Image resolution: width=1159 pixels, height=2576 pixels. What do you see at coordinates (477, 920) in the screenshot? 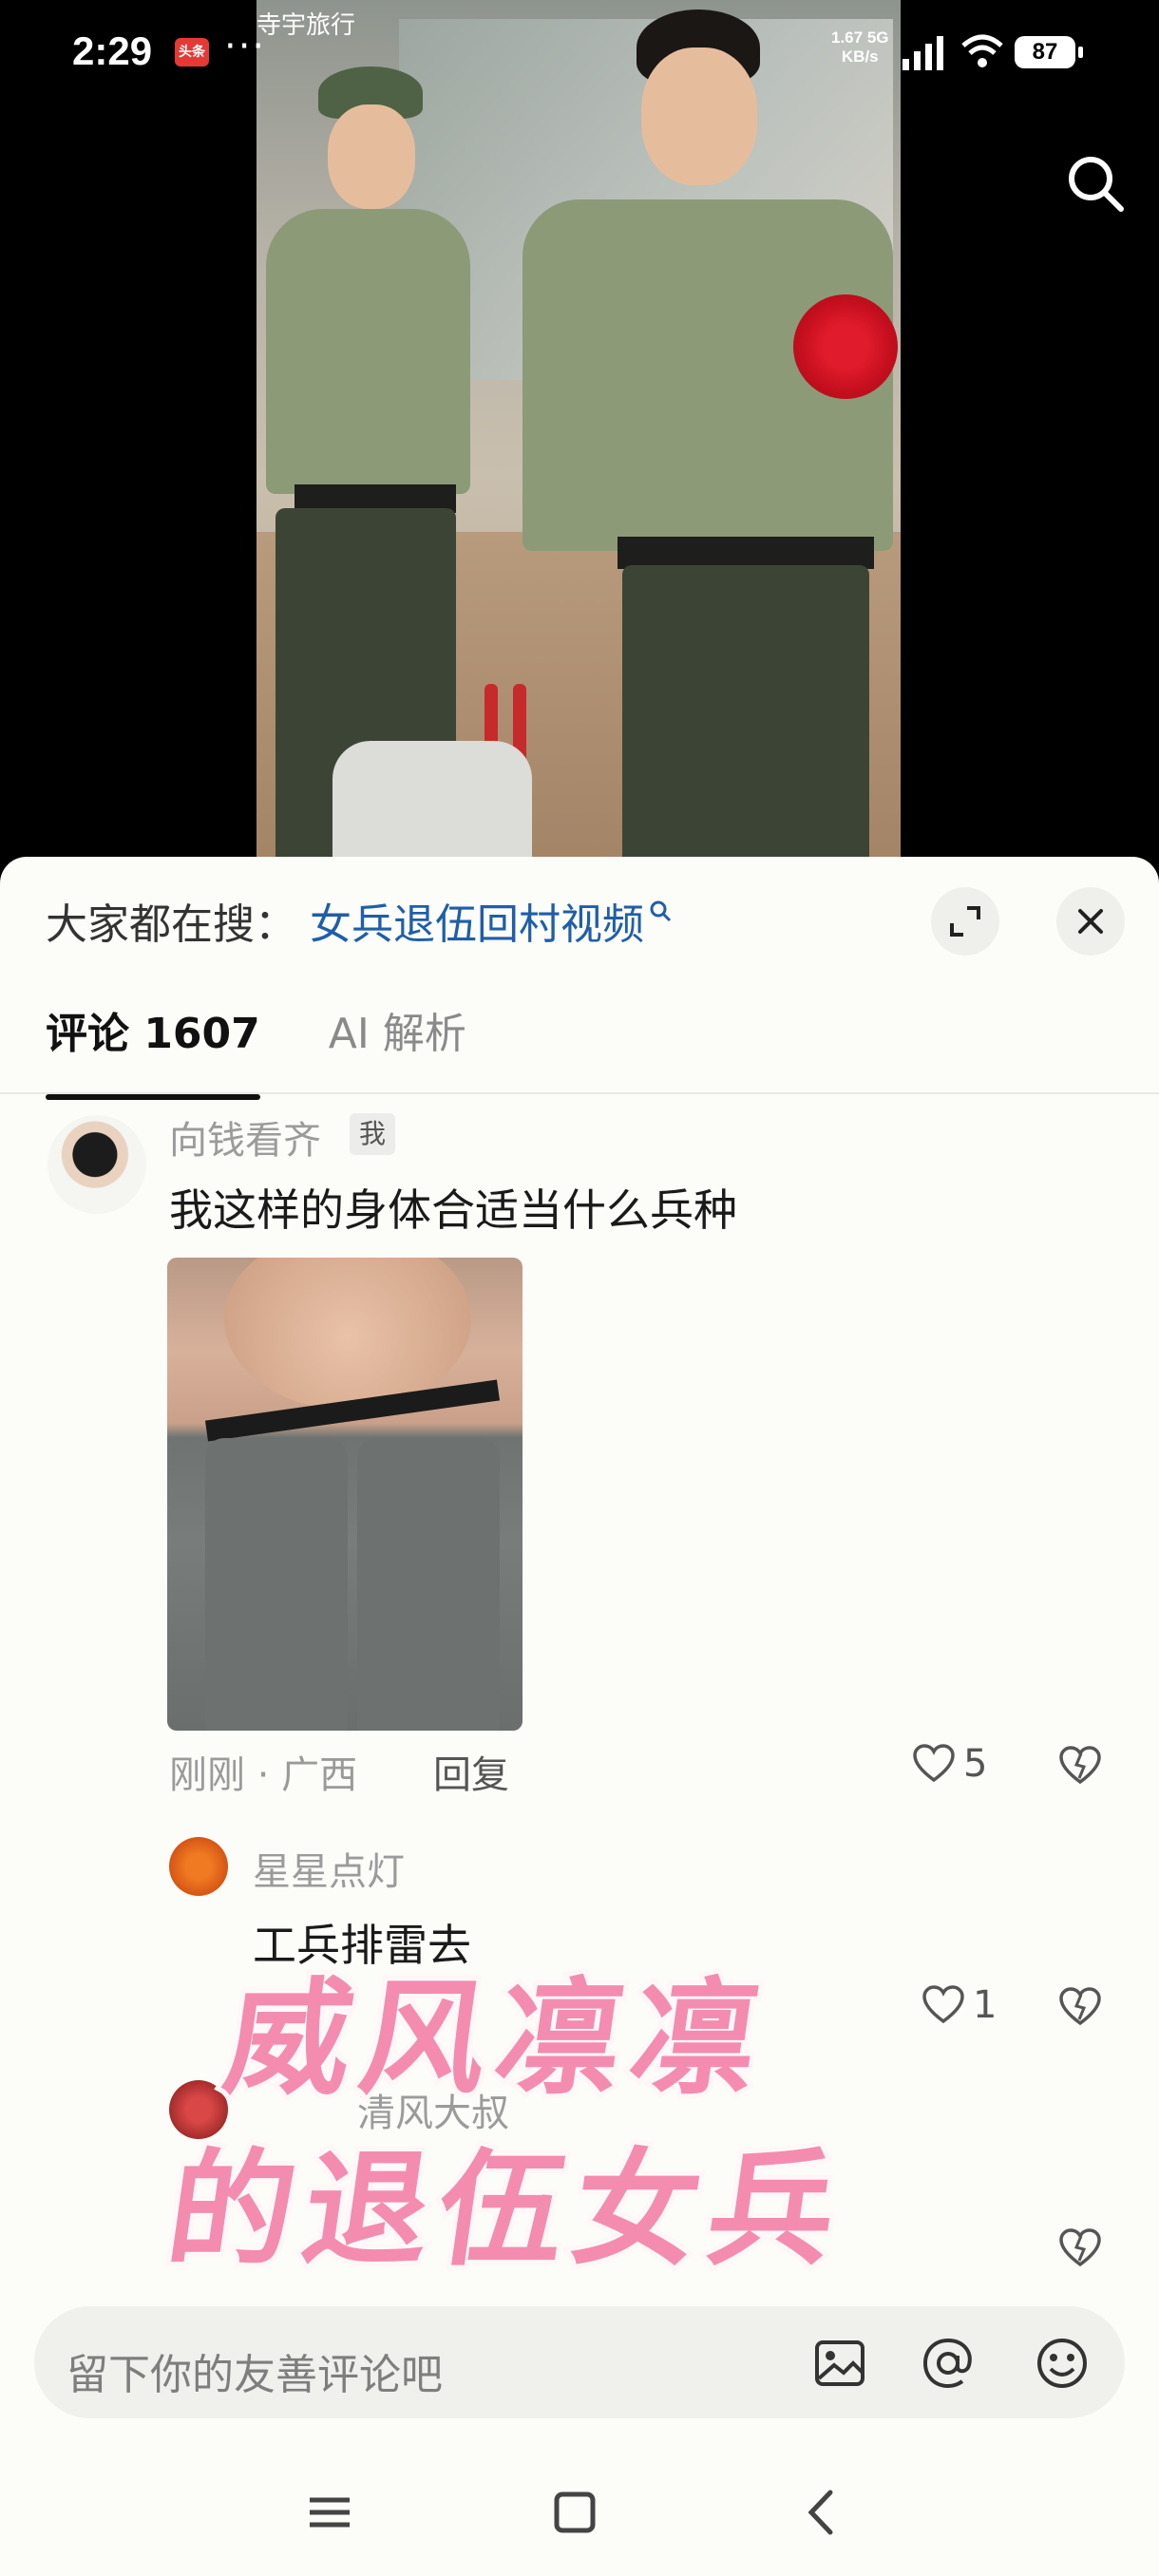
I see `trending-query-link: 女兵退伍回村视频` at bounding box center [477, 920].